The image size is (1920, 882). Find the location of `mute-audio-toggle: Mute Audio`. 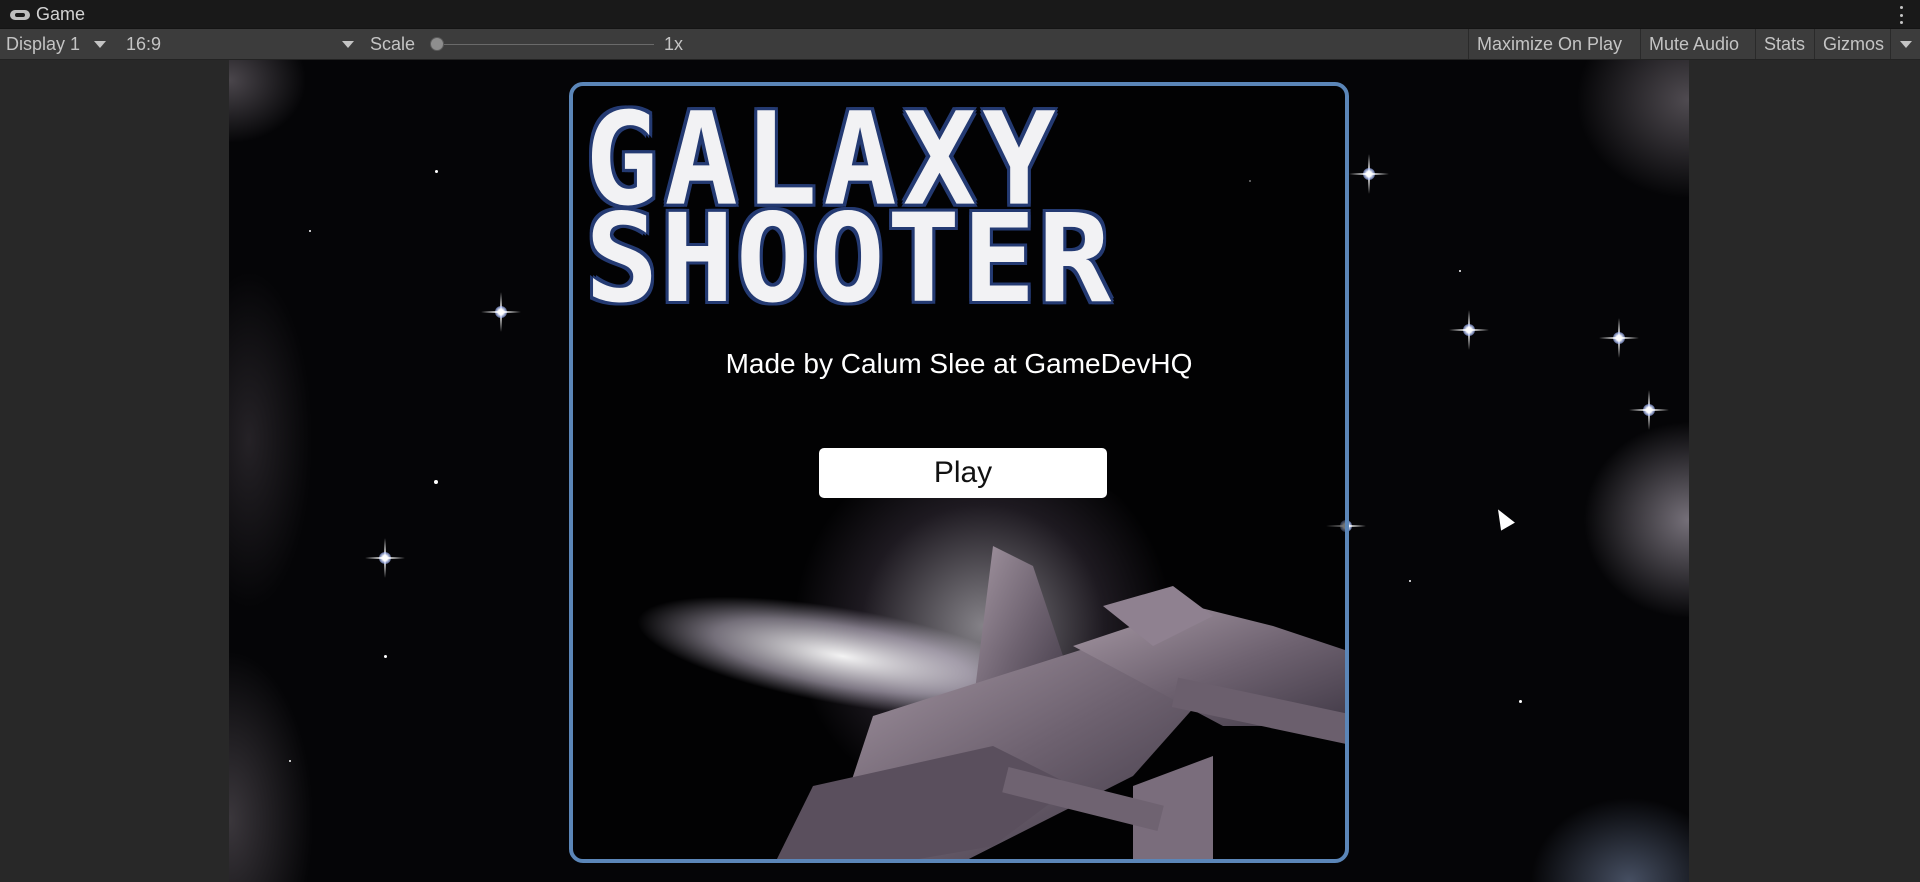

mute-audio-toggle: Mute Audio is located at coordinates (1694, 44).